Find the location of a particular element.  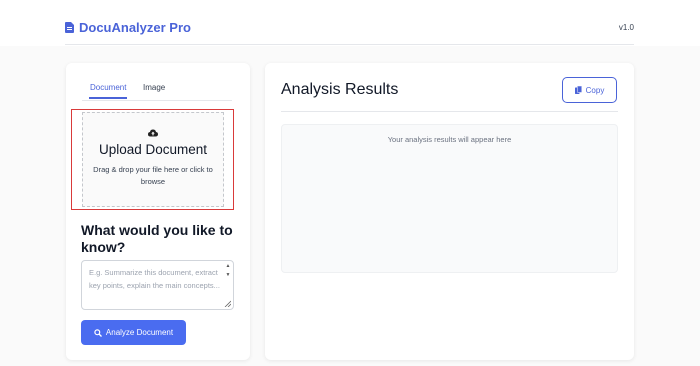

version-label: v1.0 is located at coordinates (626, 27).